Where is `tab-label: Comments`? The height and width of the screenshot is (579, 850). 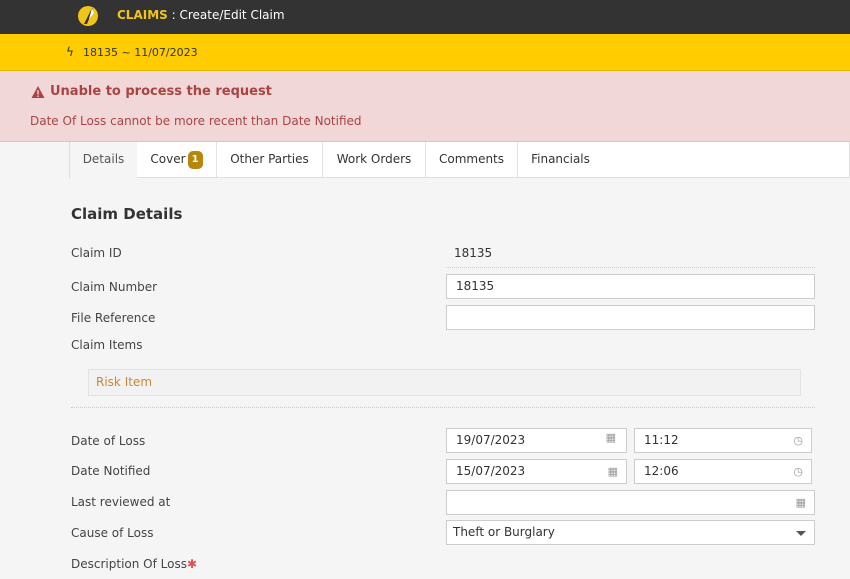
tab-label: Comments is located at coordinates (471, 159).